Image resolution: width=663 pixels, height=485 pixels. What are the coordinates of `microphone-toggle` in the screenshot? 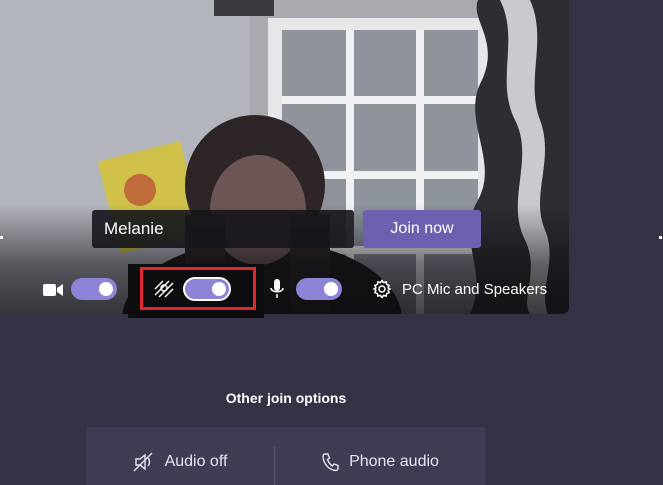 It's located at (319, 289).